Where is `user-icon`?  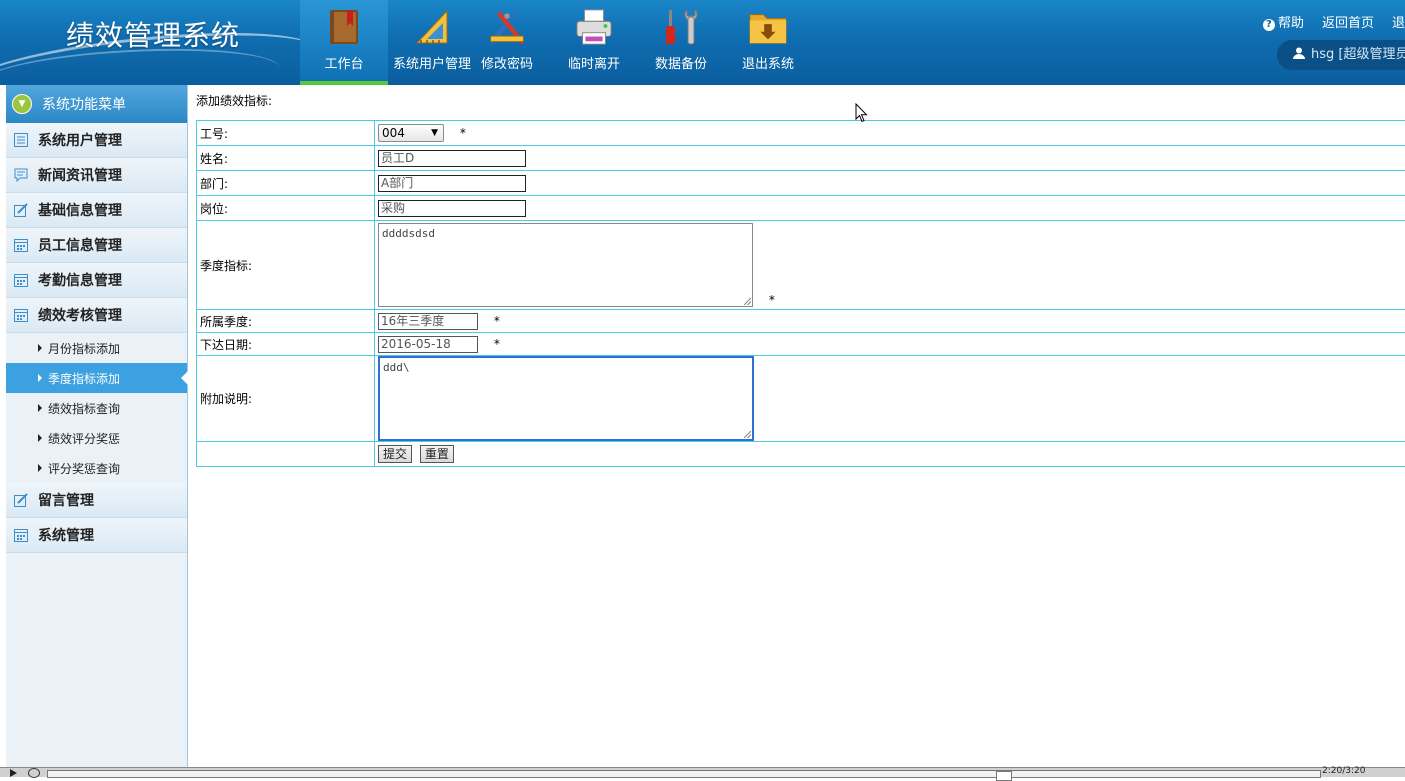
user-icon is located at coordinates (1299, 53).